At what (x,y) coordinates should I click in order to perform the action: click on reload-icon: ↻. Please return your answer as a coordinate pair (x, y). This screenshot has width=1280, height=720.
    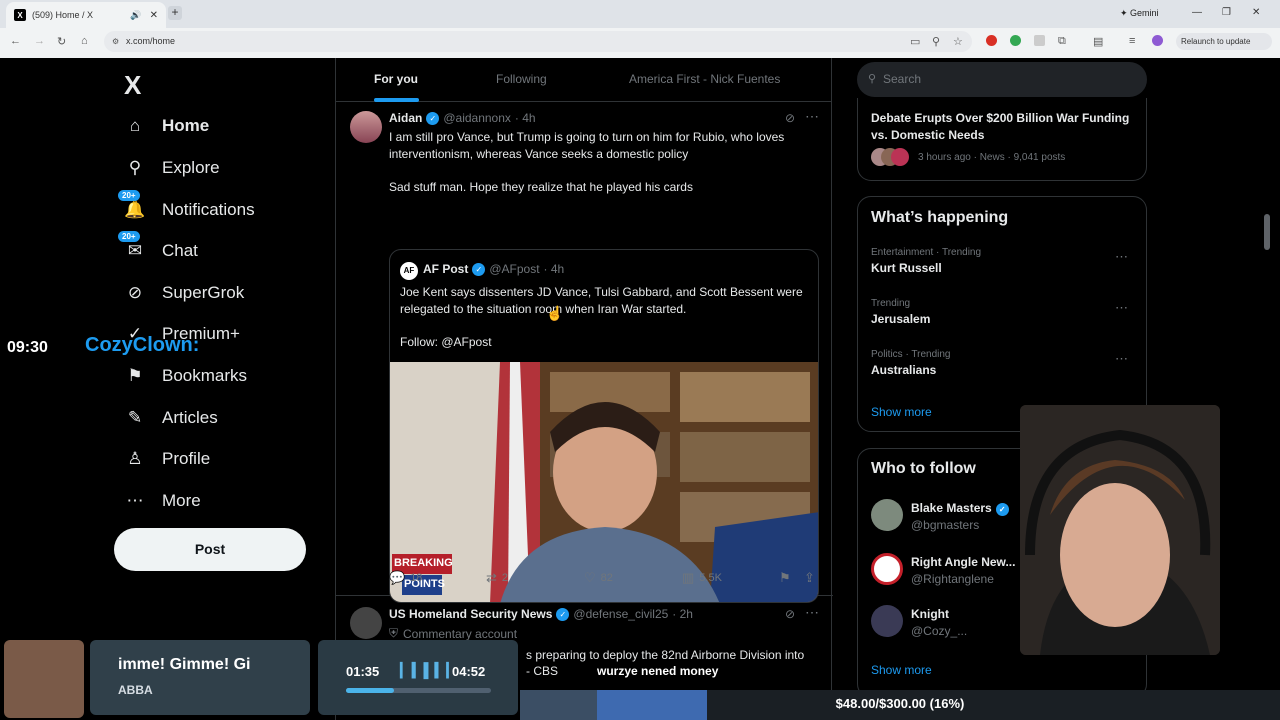
    Looking at the image, I should click on (61, 41).